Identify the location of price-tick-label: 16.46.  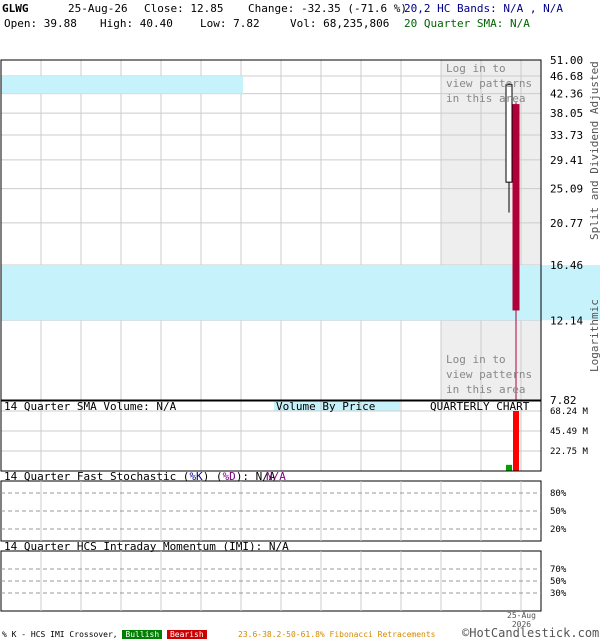
(566, 265).